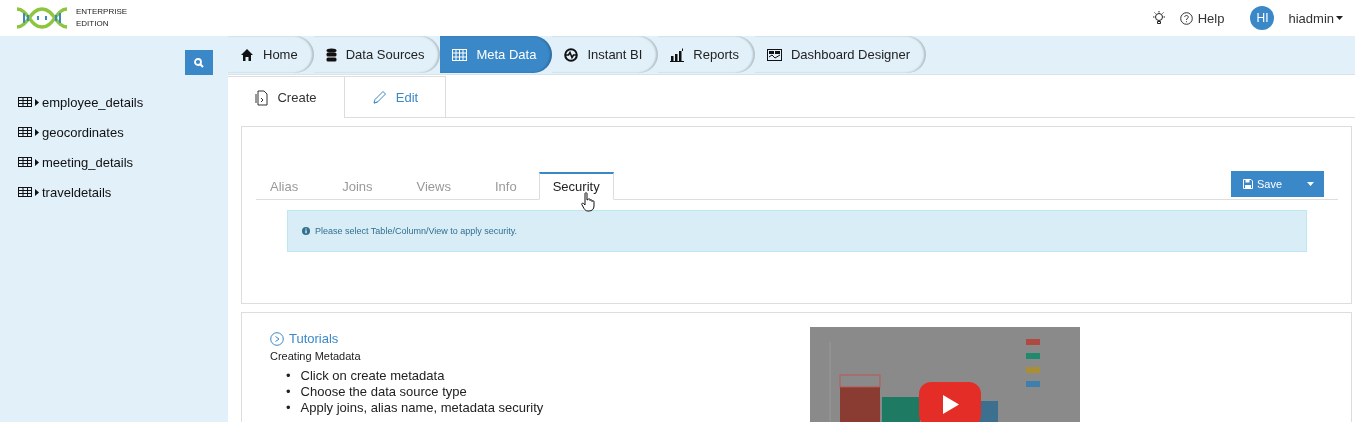 The image size is (1355, 422). I want to click on user-avatar: HI, so click(1262, 18).